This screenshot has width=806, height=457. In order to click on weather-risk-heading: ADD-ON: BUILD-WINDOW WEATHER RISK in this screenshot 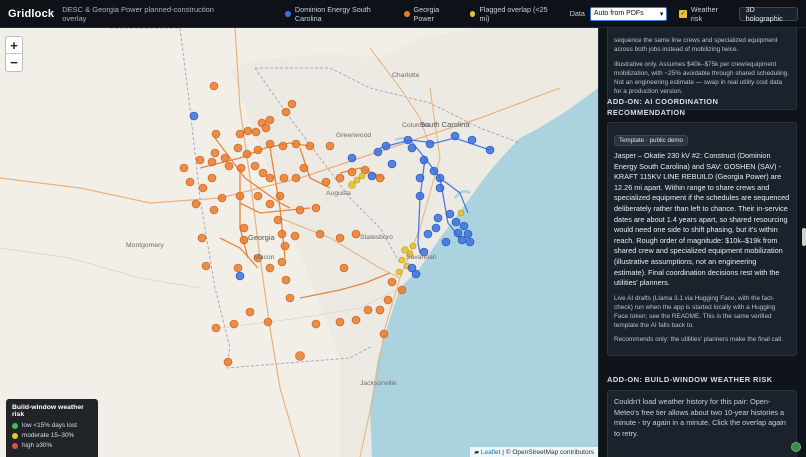, I will do `click(690, 379)`.